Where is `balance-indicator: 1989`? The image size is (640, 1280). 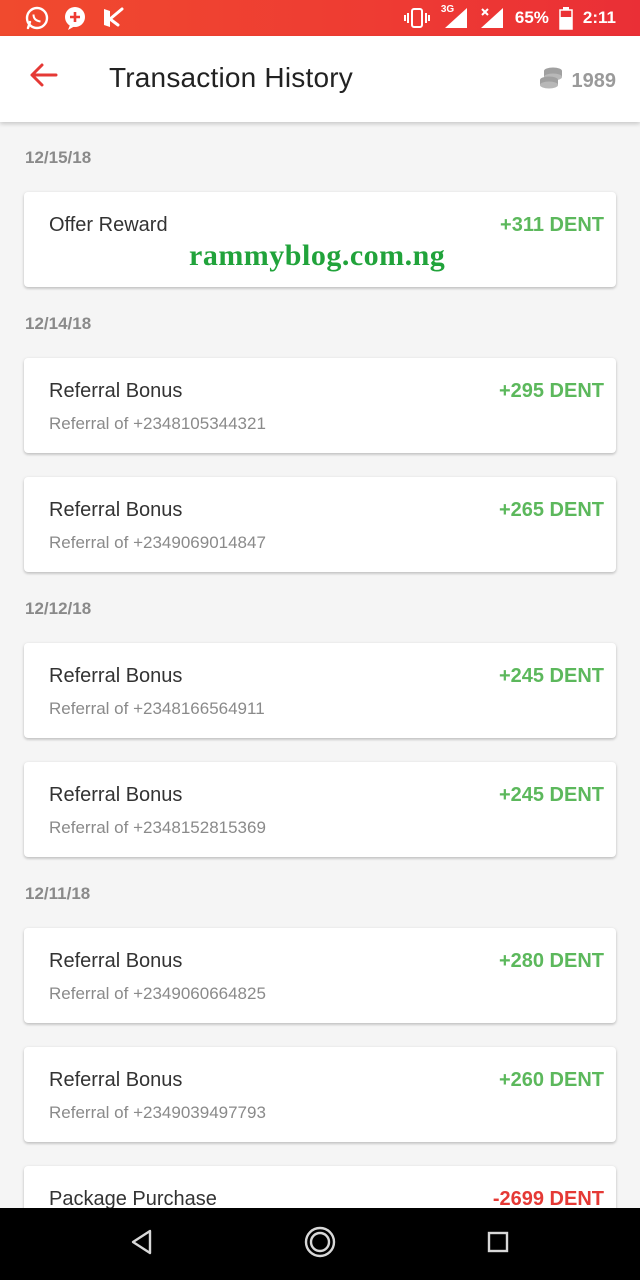 balance-indicator: 1989 is located at coordinates (577, 81).